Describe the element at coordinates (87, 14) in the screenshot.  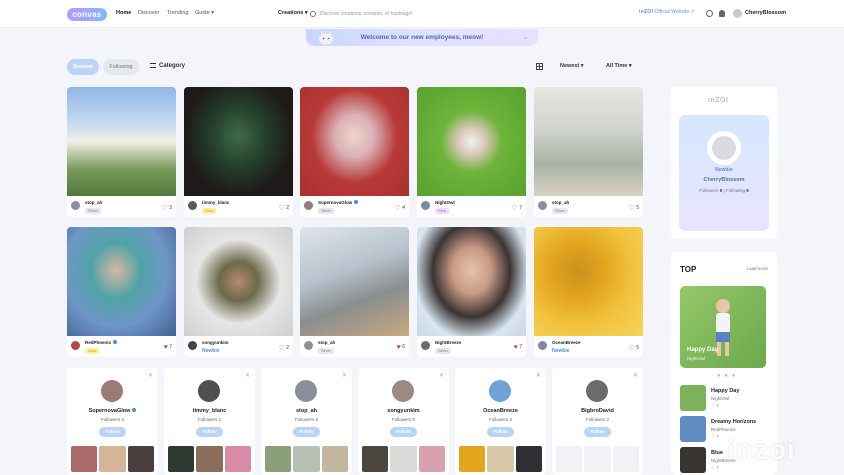
I see `convas-logo: convas` at that location.